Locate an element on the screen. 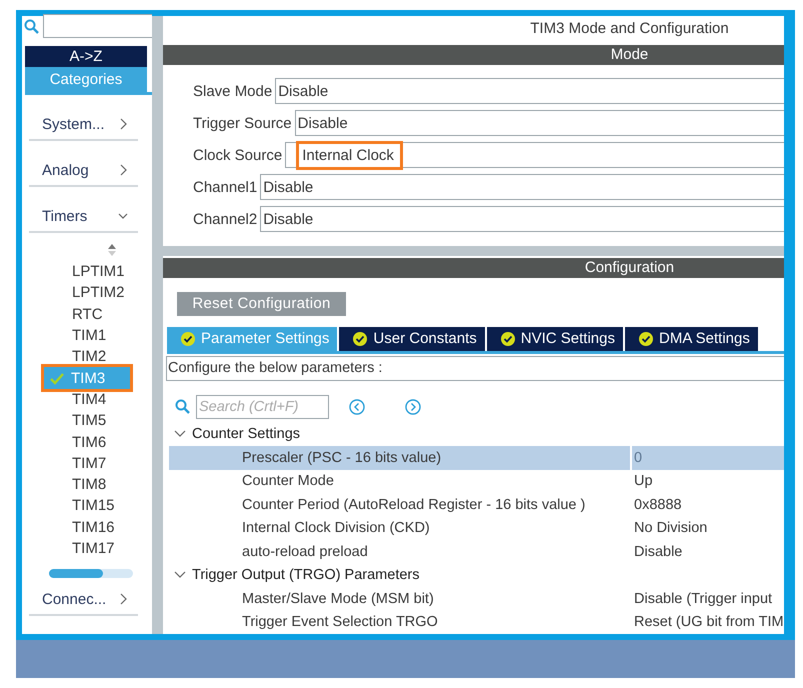  field-label: Slave Mode is located at coordinates (232, 91).